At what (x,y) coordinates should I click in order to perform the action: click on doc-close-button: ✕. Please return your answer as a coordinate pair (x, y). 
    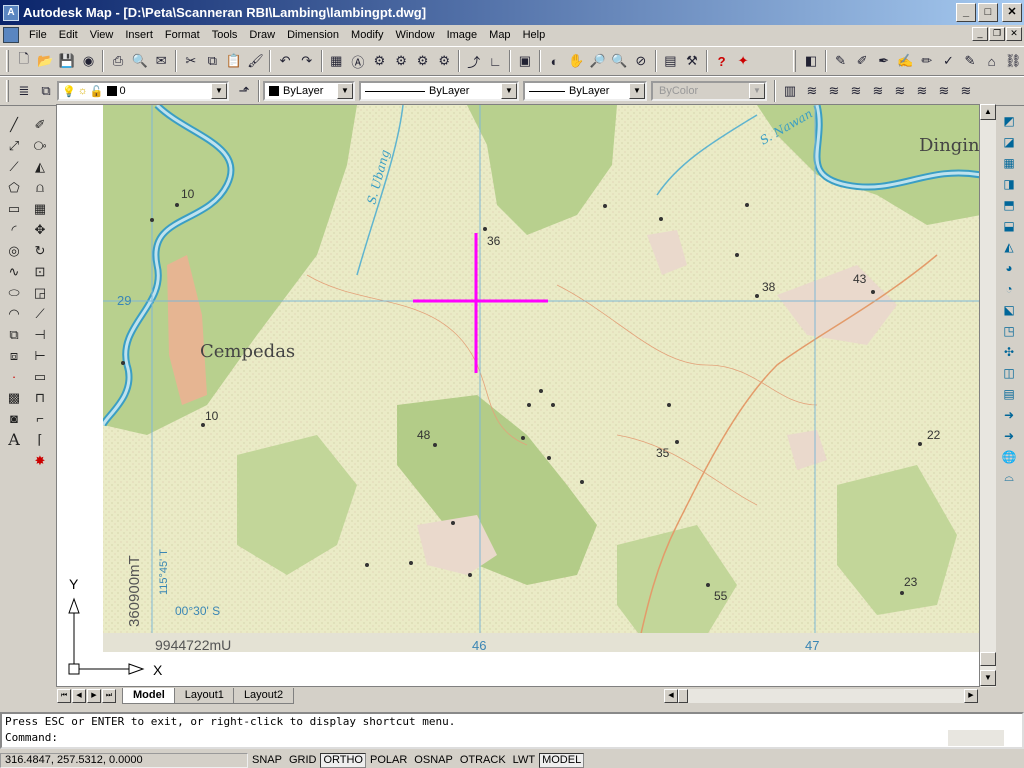
    Looking at the image, I should click on (1014, 34).